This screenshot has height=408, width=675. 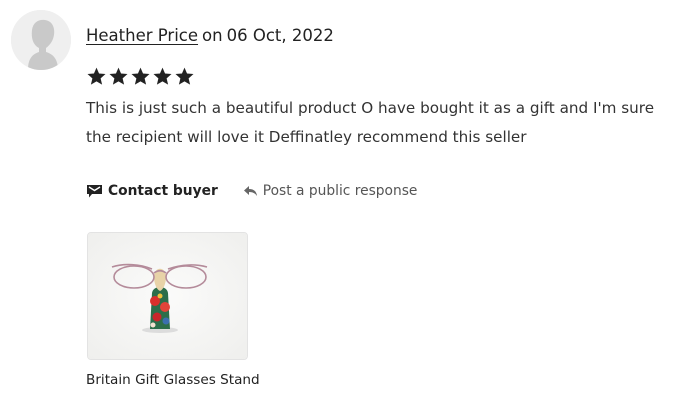 What do you see at coordinates (163, 191) in the screenshot?
I see `contact-buyer-label: Contact buyer` at bounding box center [163, 191].